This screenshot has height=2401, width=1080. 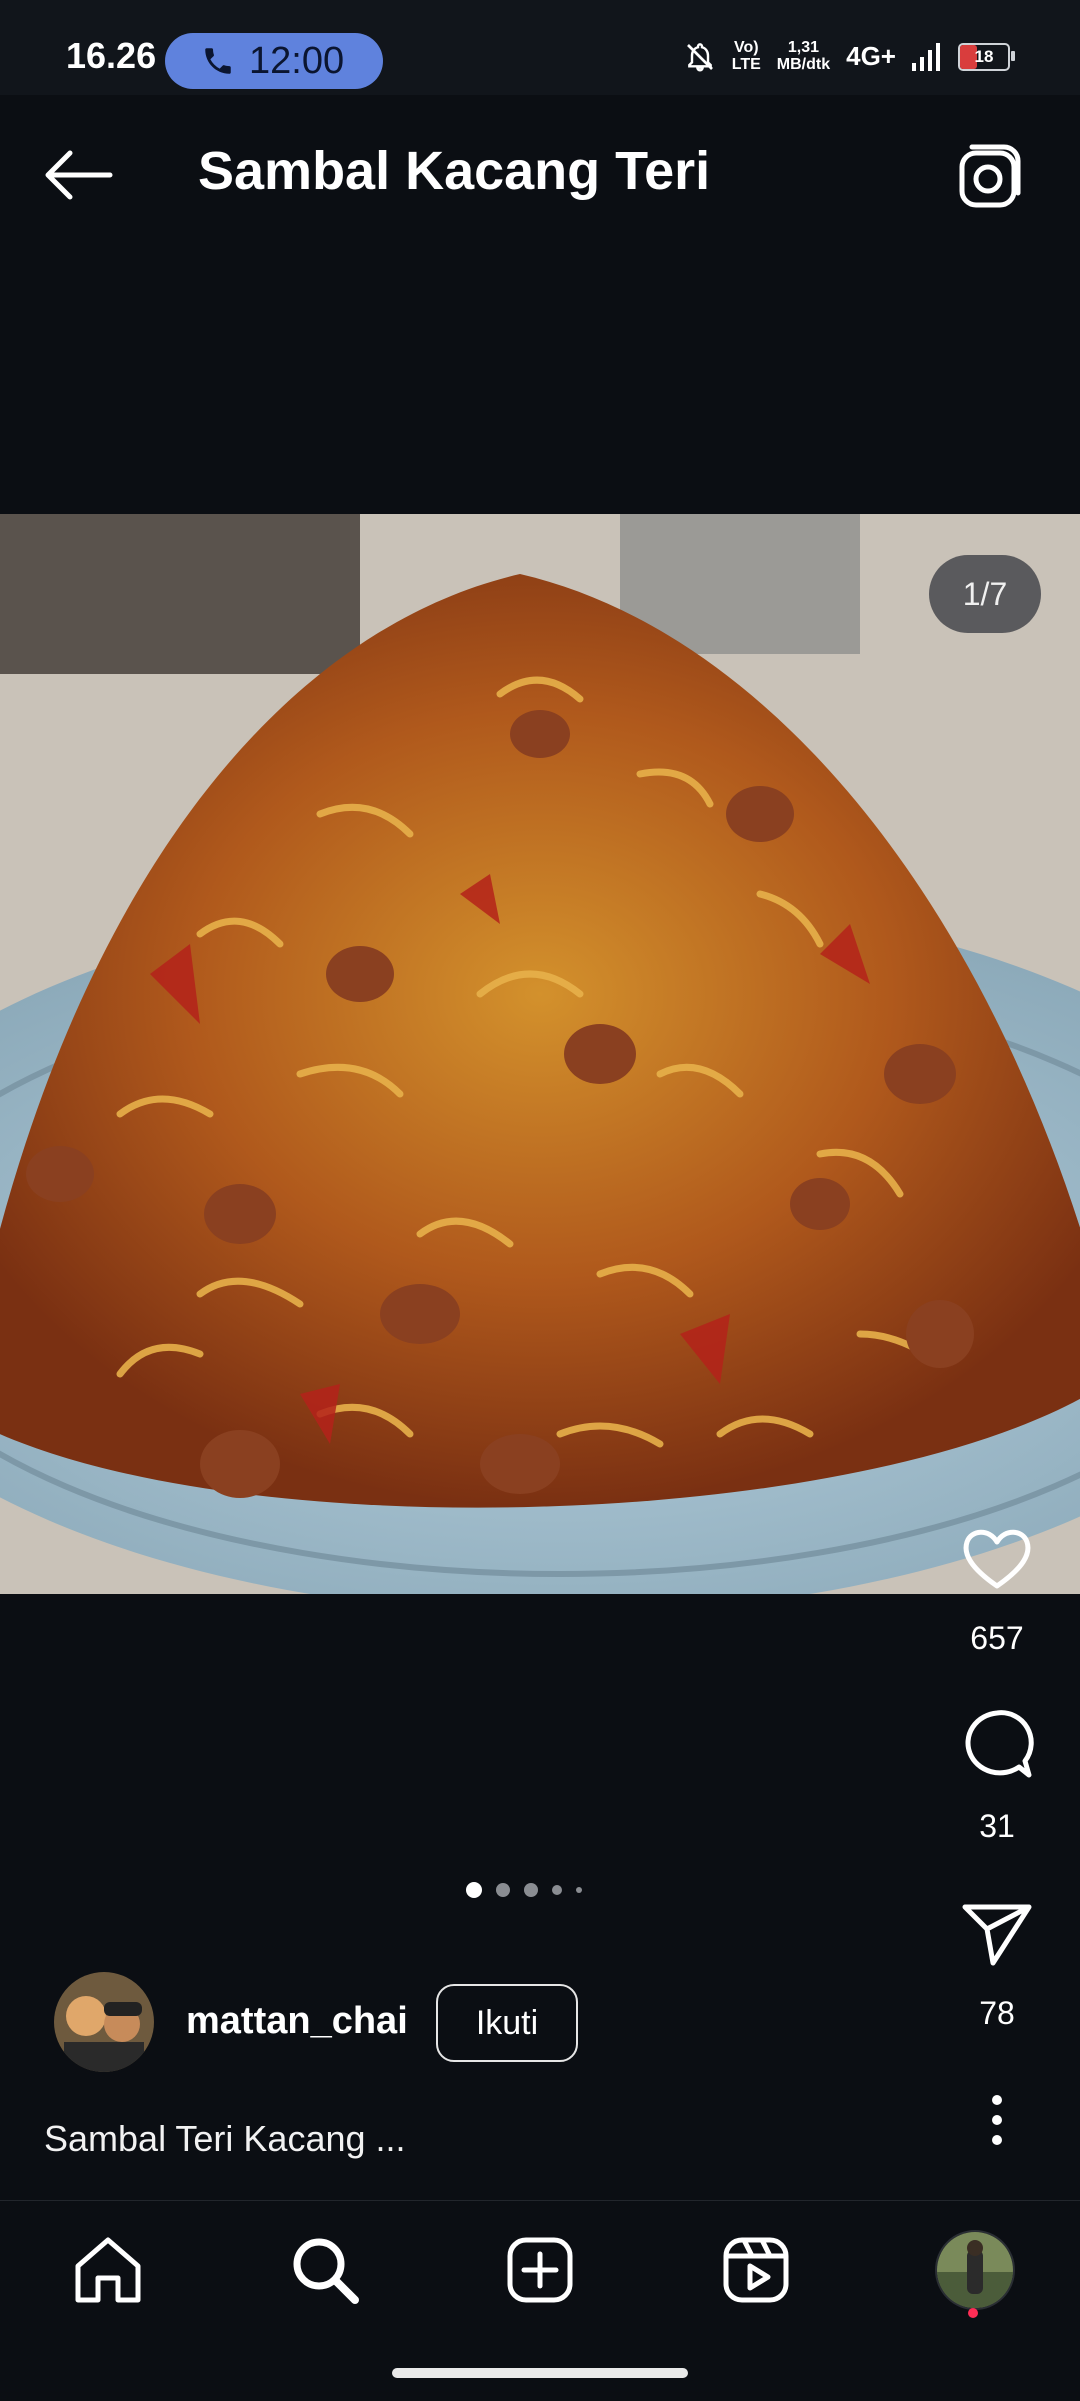 I want to click on ongoing-call-pill: 12:00, so click(x=274, y=61).